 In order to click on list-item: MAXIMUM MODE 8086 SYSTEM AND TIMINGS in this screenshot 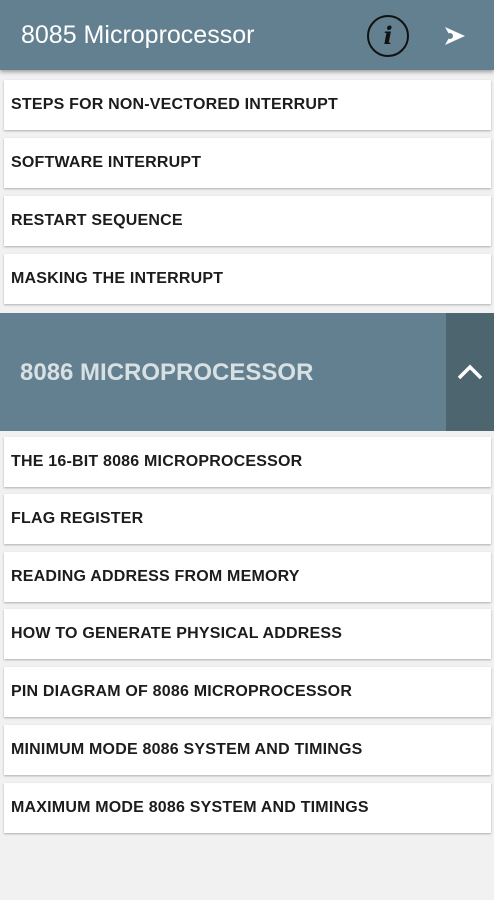, I will do `click(247, 808)`.